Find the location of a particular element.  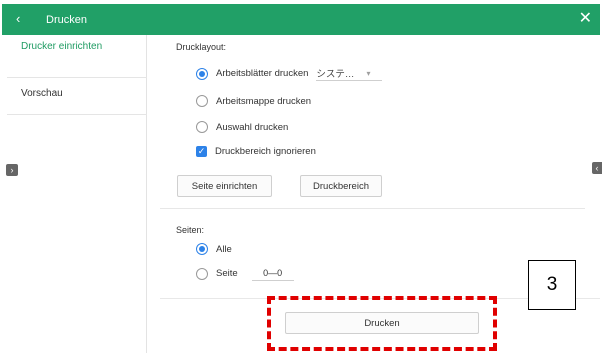

sidebar-item-label: Vorschau is located at coordinates (42, 93).